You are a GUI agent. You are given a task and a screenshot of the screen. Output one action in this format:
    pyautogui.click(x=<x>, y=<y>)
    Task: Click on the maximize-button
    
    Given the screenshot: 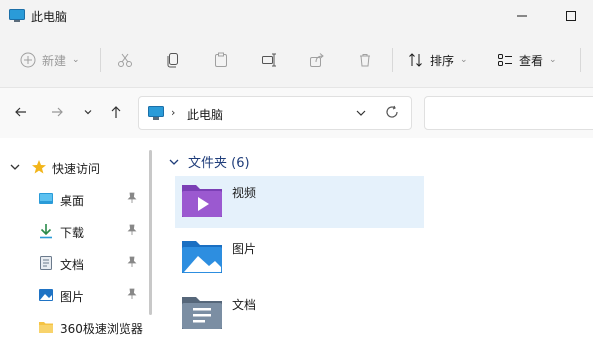 What is the action you would take?
    pyautogui.click(x=571, y=16)
    